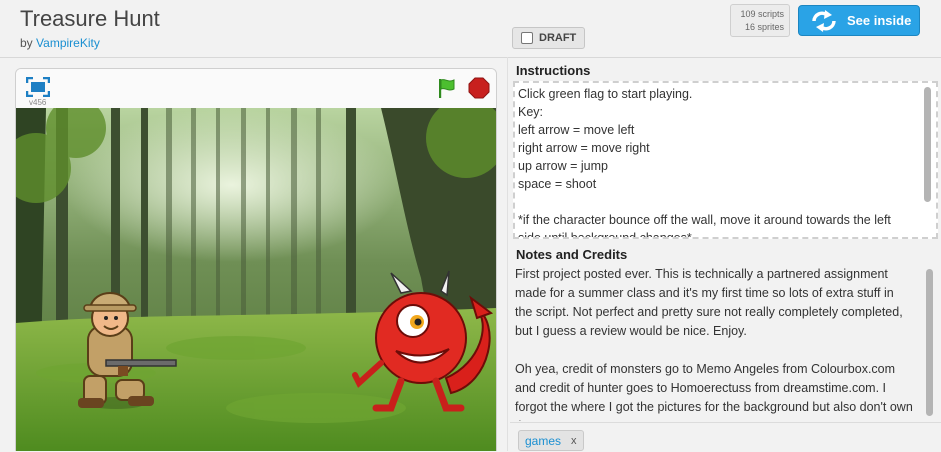 This screenshot has width=941, height=452. I want to click on green-flag-icon, so click(447, 88).